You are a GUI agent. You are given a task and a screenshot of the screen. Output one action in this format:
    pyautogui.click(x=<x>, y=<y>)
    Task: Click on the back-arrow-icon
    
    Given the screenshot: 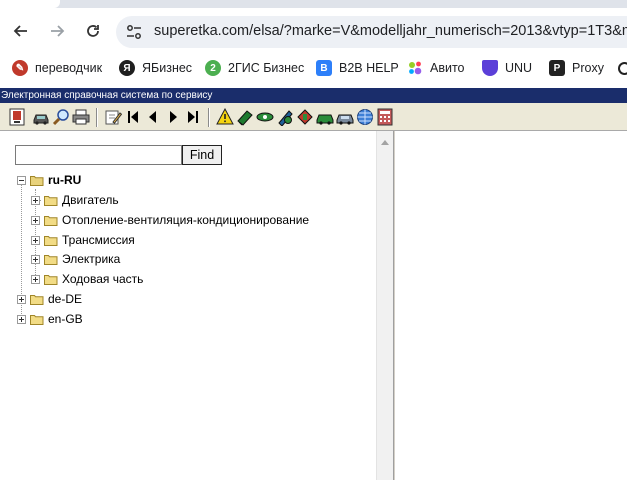 What is the action you would take?
    pyautogui.click(x=20, y=31)
    